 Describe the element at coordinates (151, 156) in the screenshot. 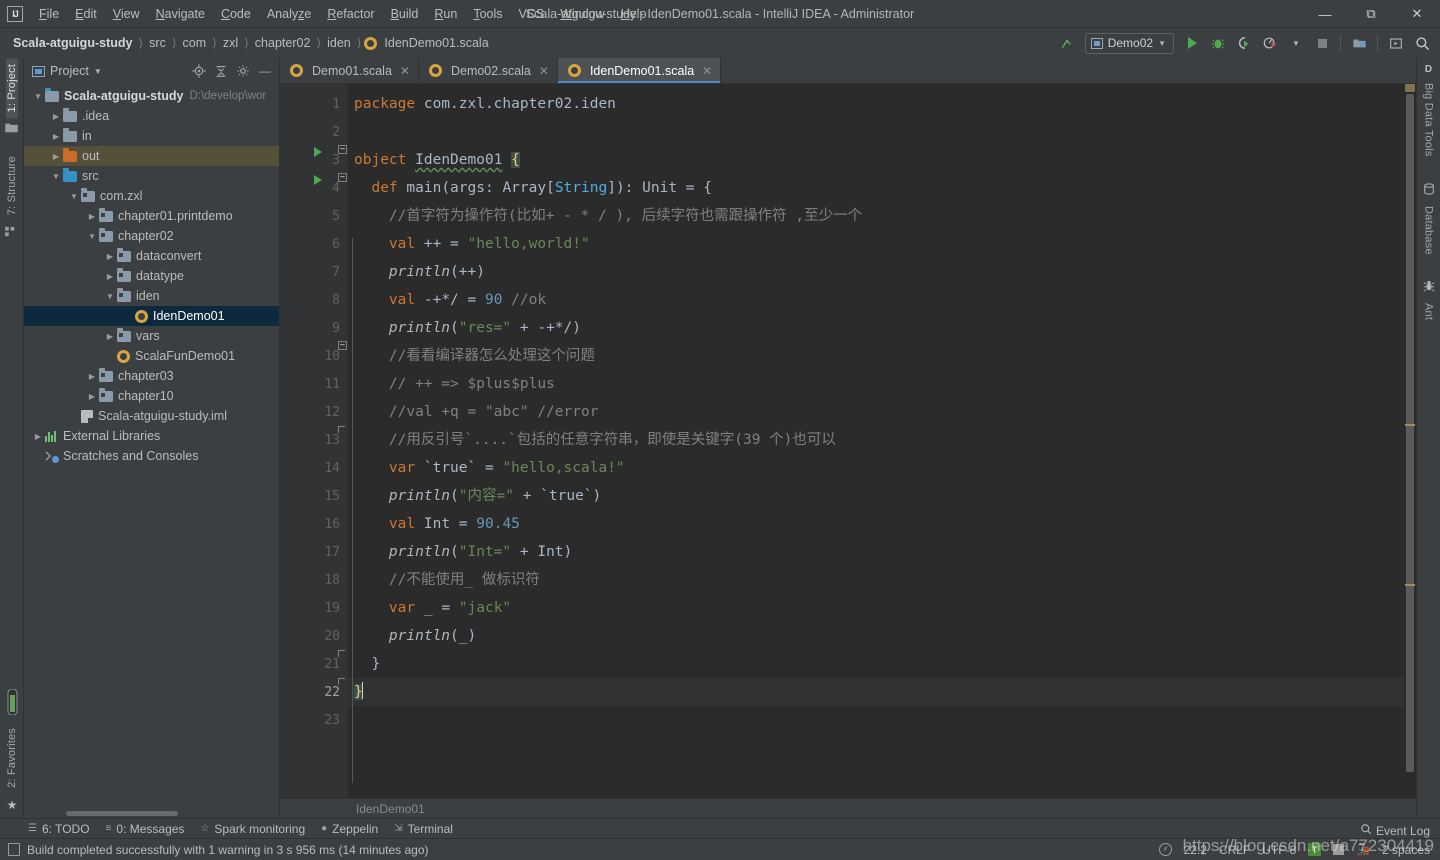

I see `tree-node-out: ▶ out` at that location.